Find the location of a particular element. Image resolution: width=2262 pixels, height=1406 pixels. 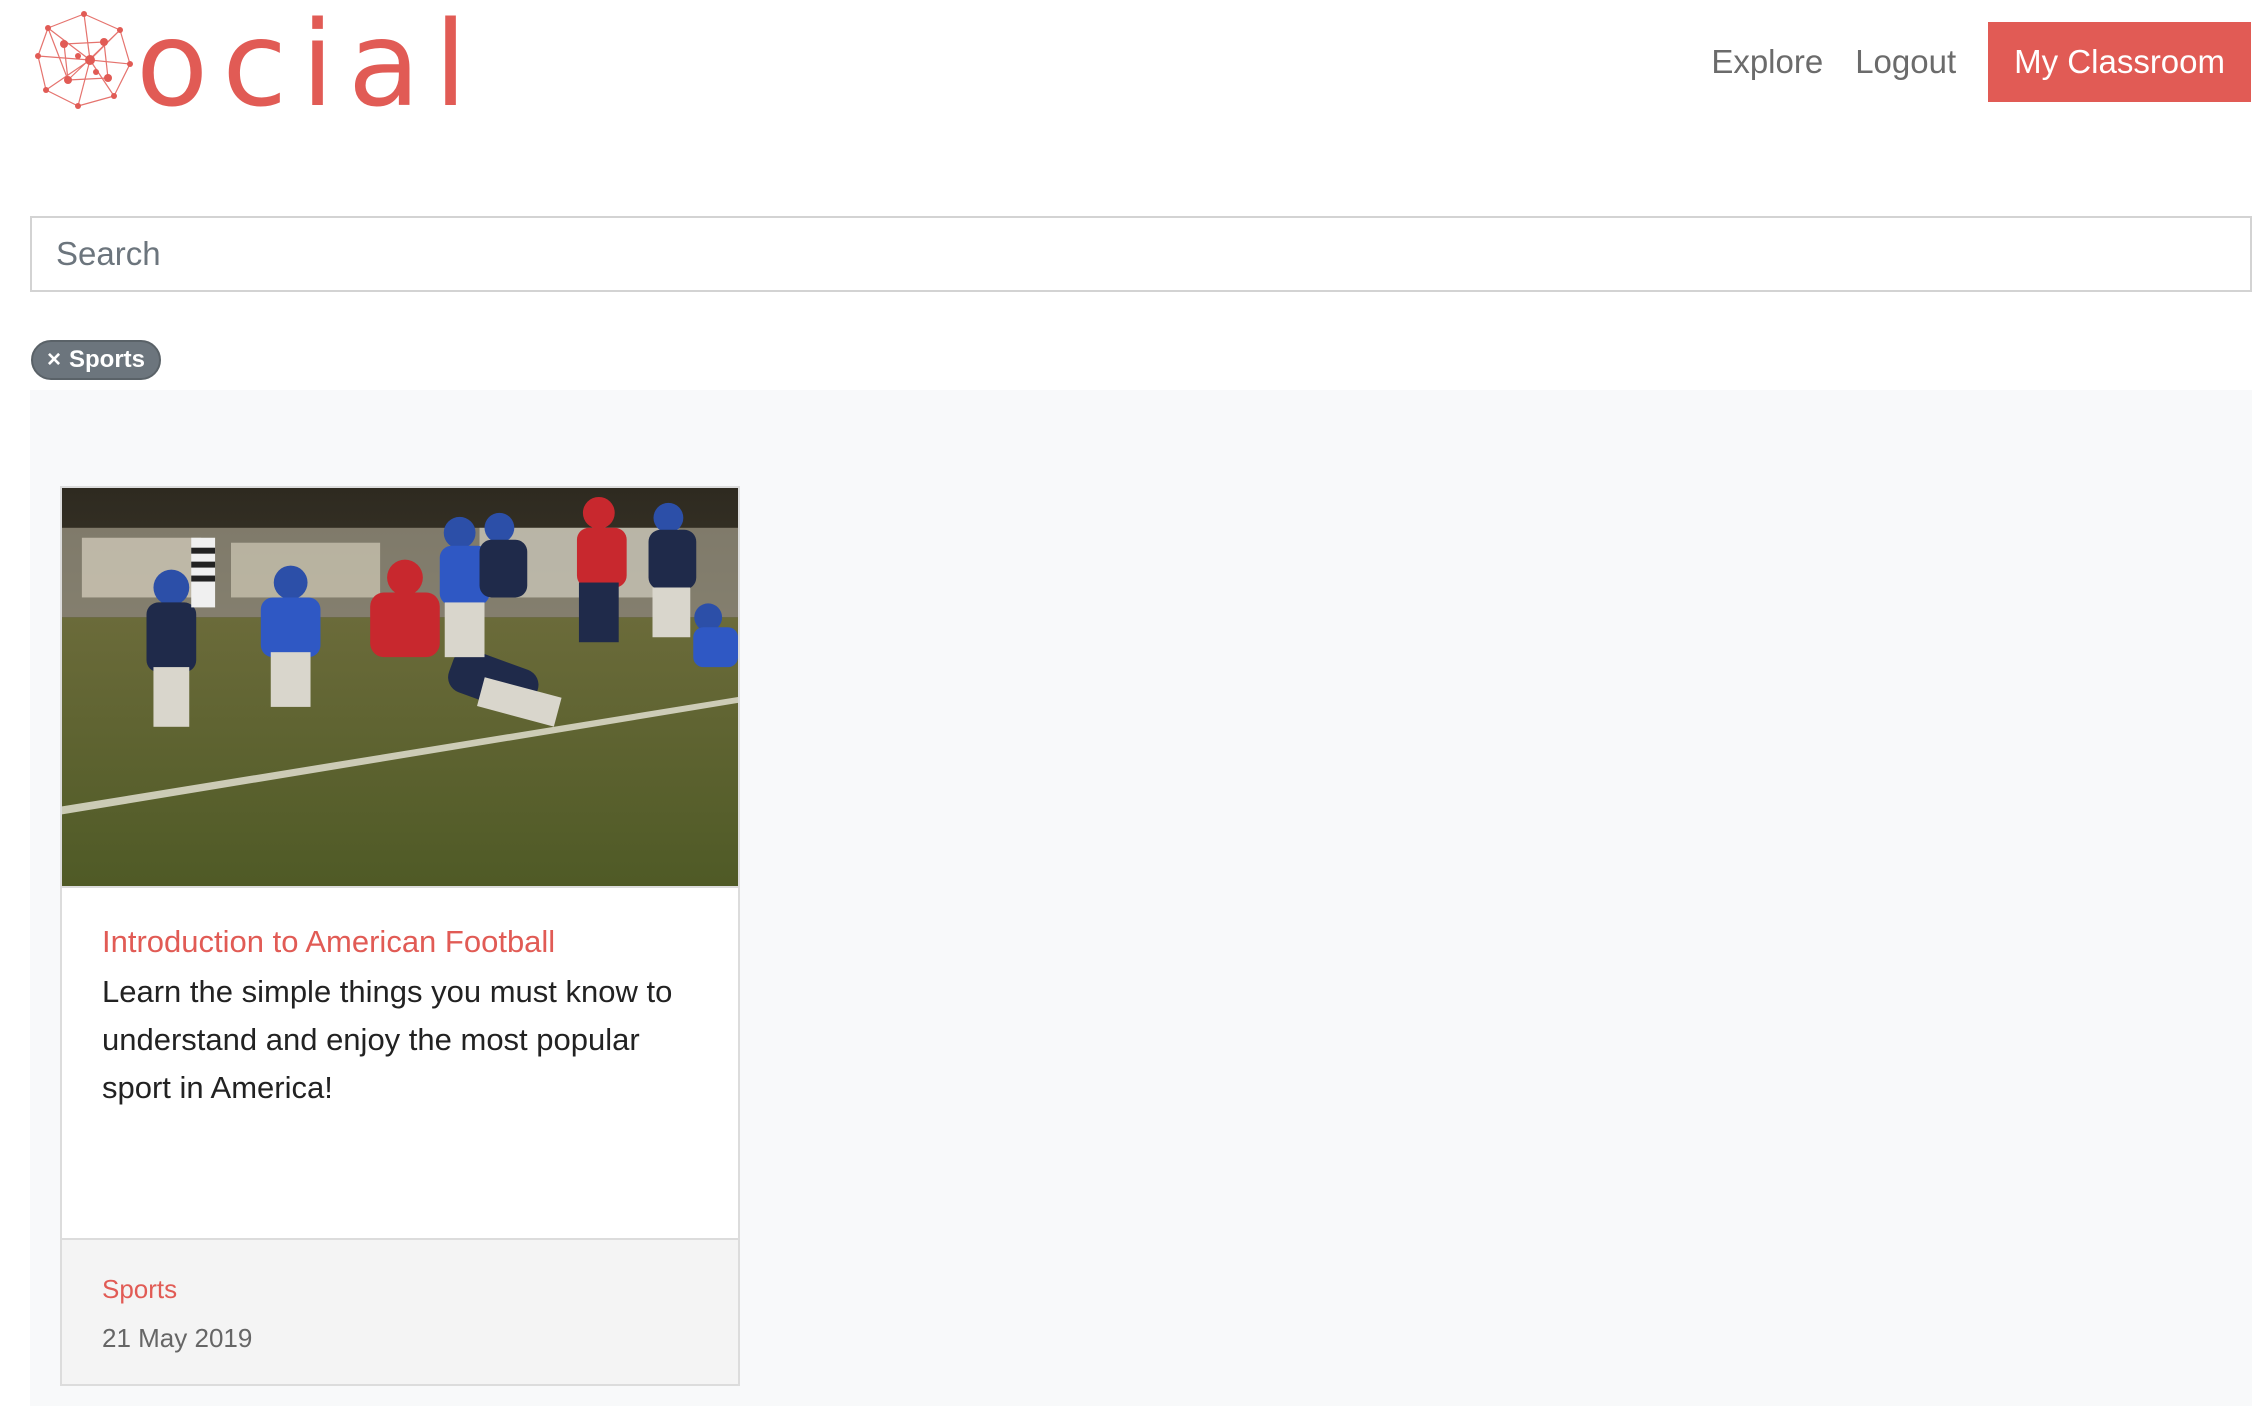

nav-logout-link: Logout is located at coordinates (1905, 62).